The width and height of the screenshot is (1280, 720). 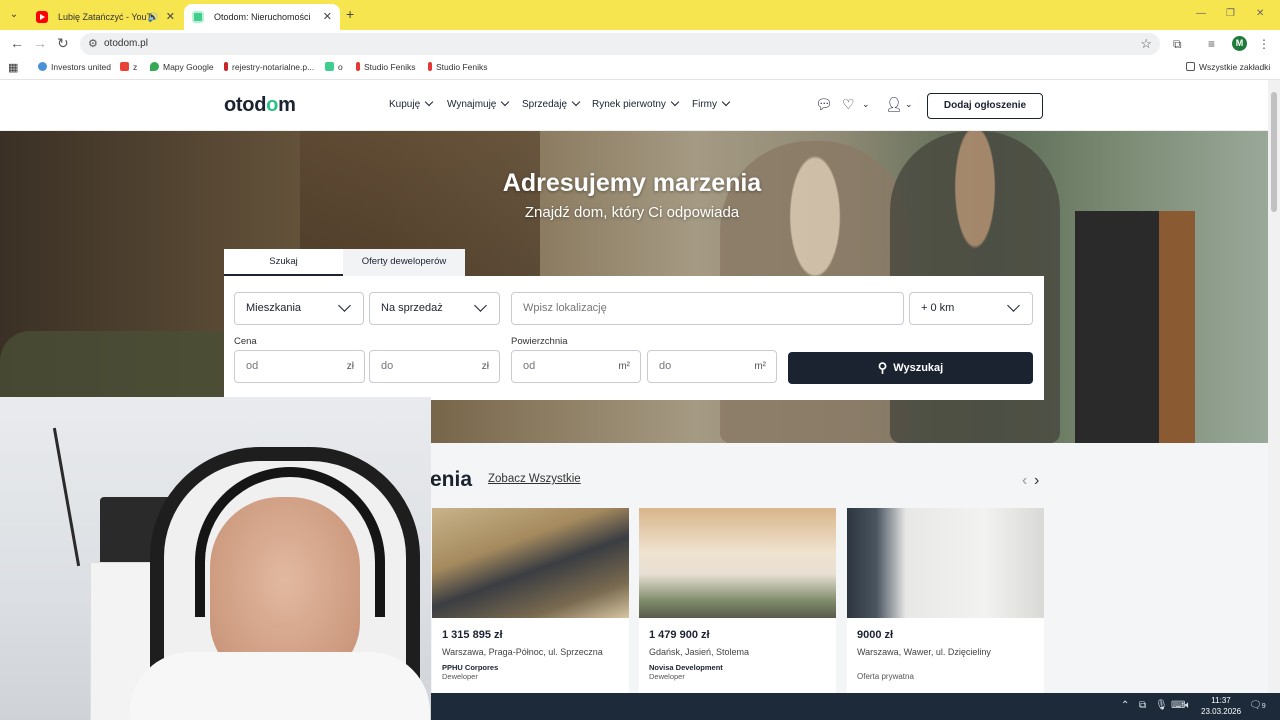 What do you see at coordinates (1142, 705) in the screenshot?
I see `tray-app-icon: ⧉` at bounding box center [1142, 705].